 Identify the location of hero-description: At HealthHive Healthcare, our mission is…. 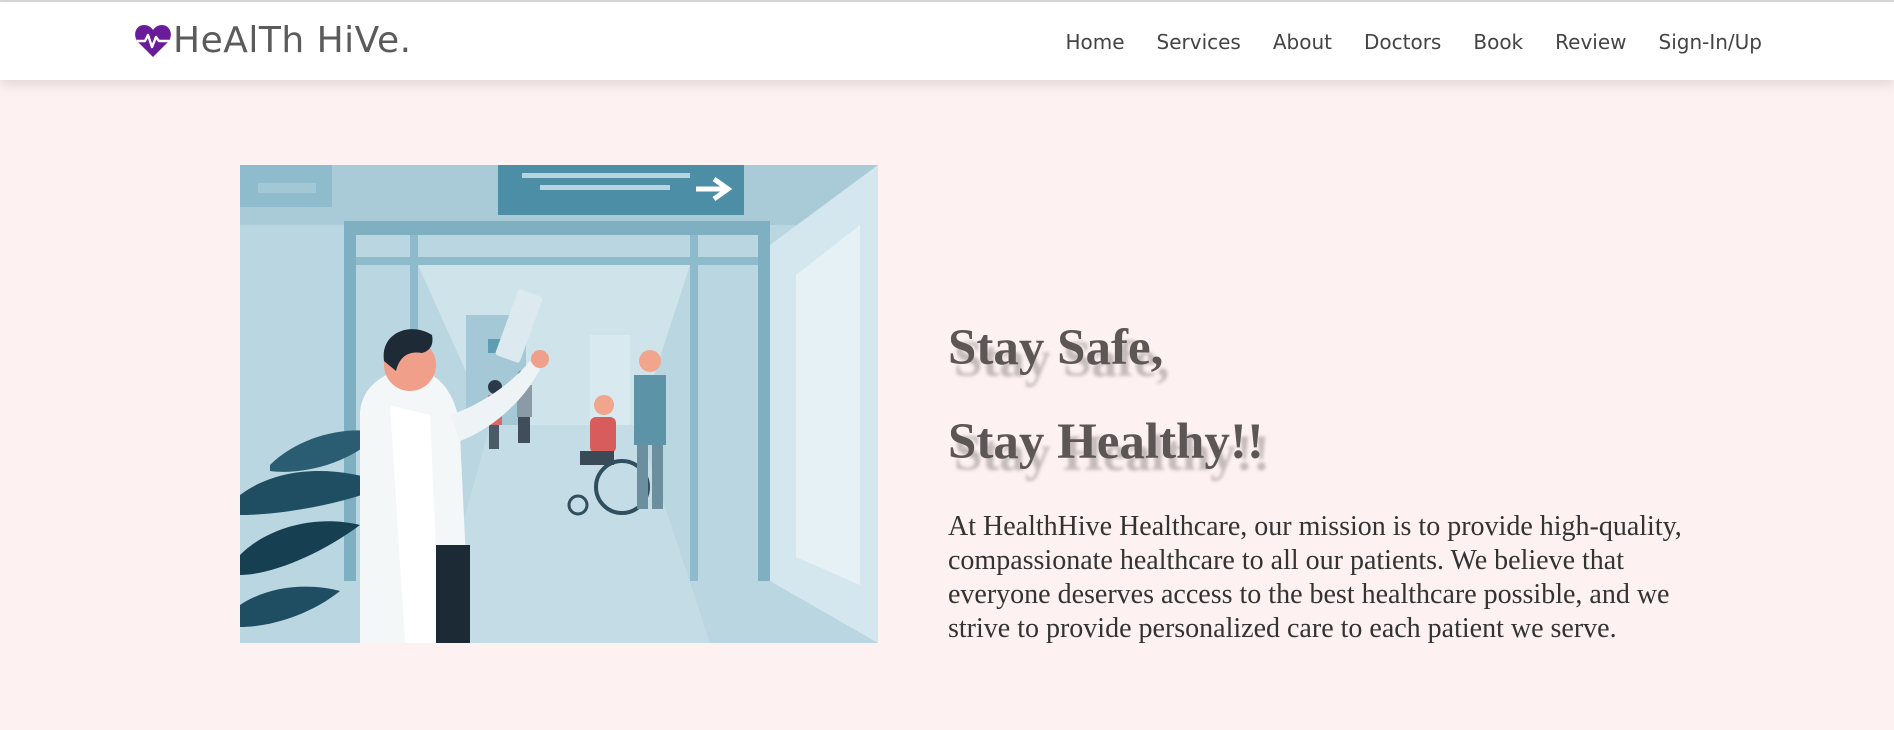
(1315, 577).